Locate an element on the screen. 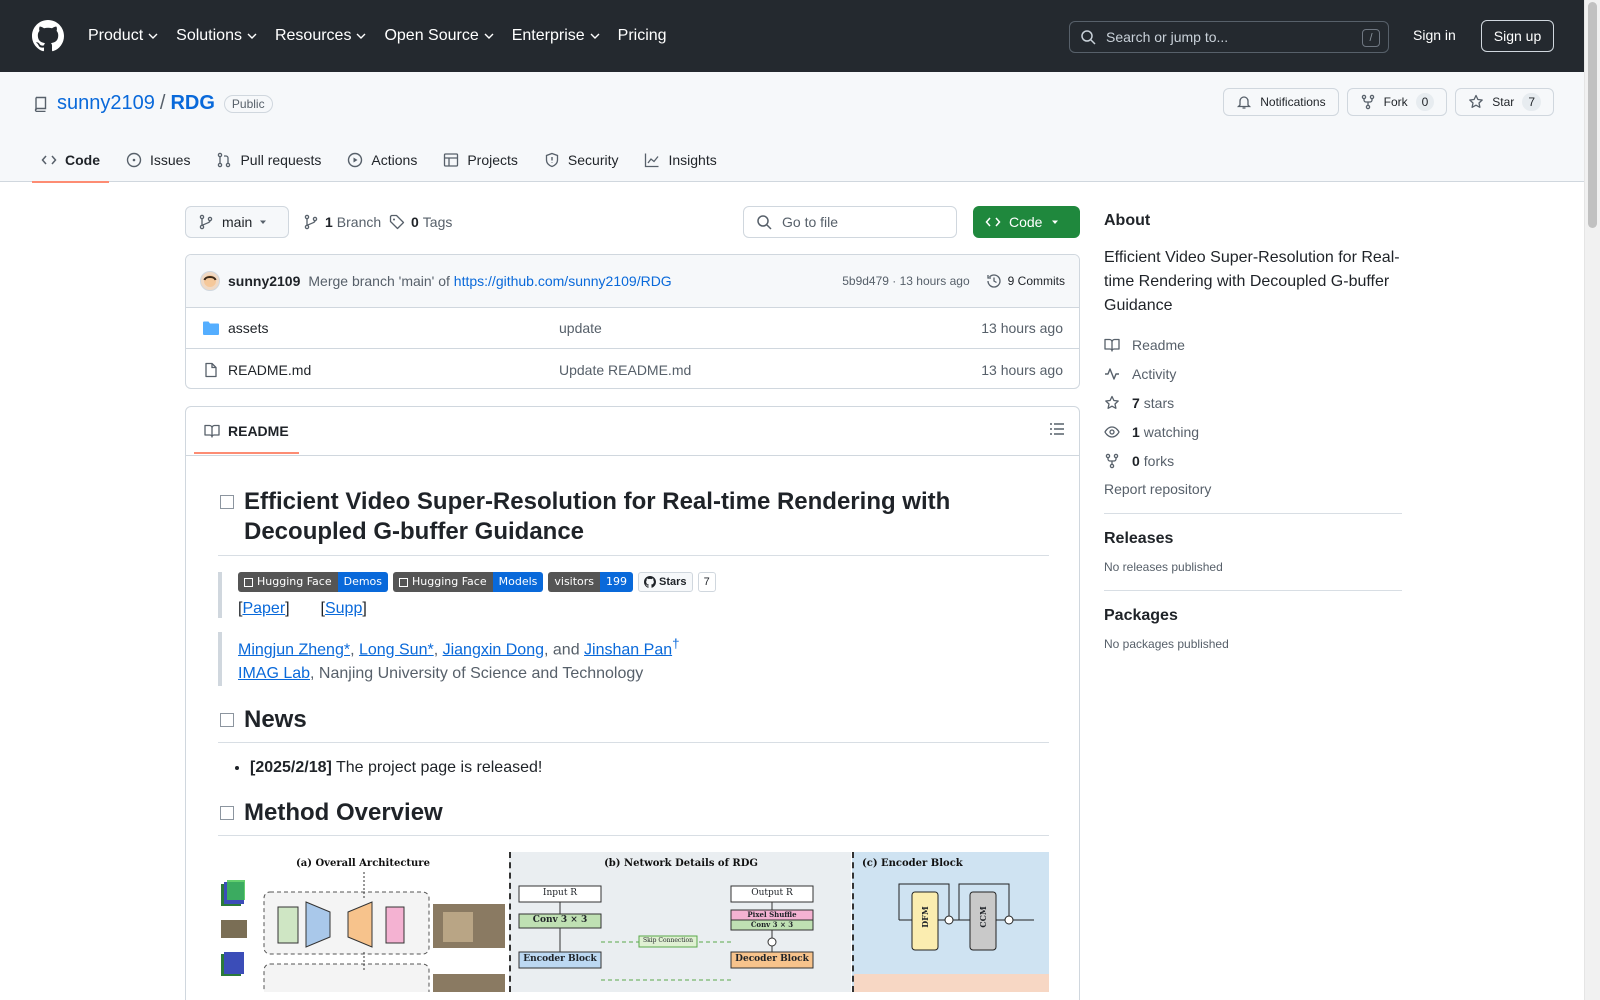 The height and width of the screenshot is (1000, 1600). commit-message-link: https://github.com/sunny2109/RDG is located at coordinates (563, 281).